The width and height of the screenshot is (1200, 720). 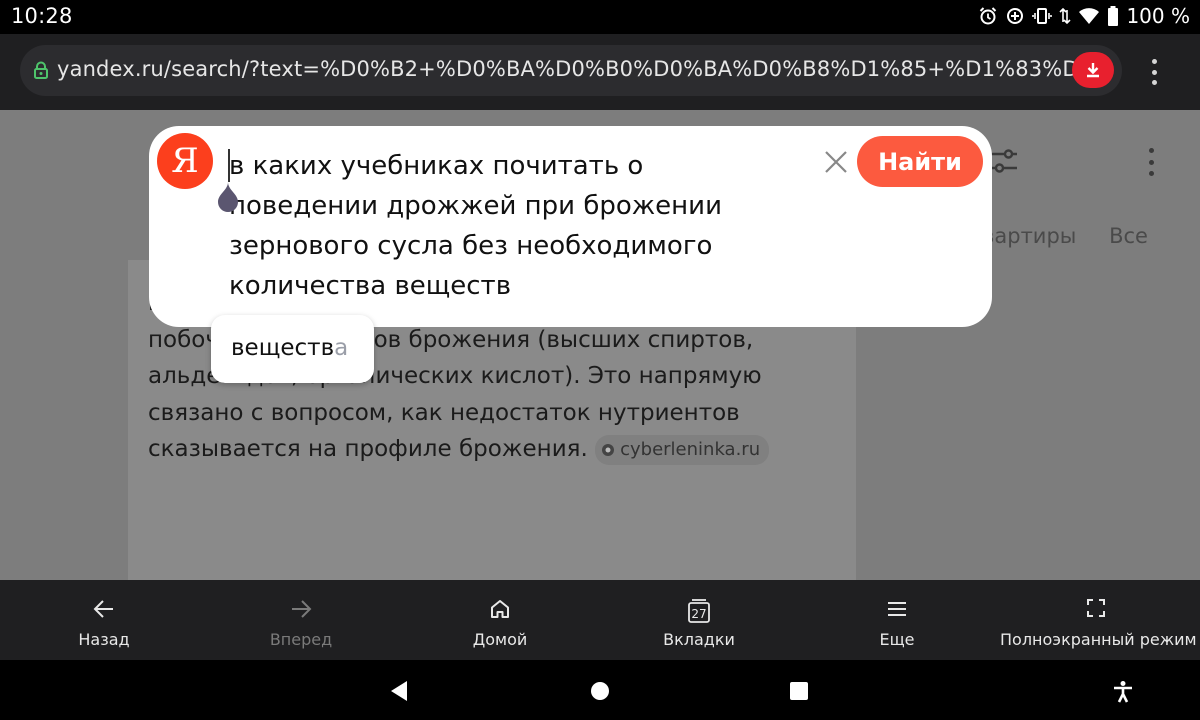 I want to click on nav-more: Еще, so click(x=897, y=620).